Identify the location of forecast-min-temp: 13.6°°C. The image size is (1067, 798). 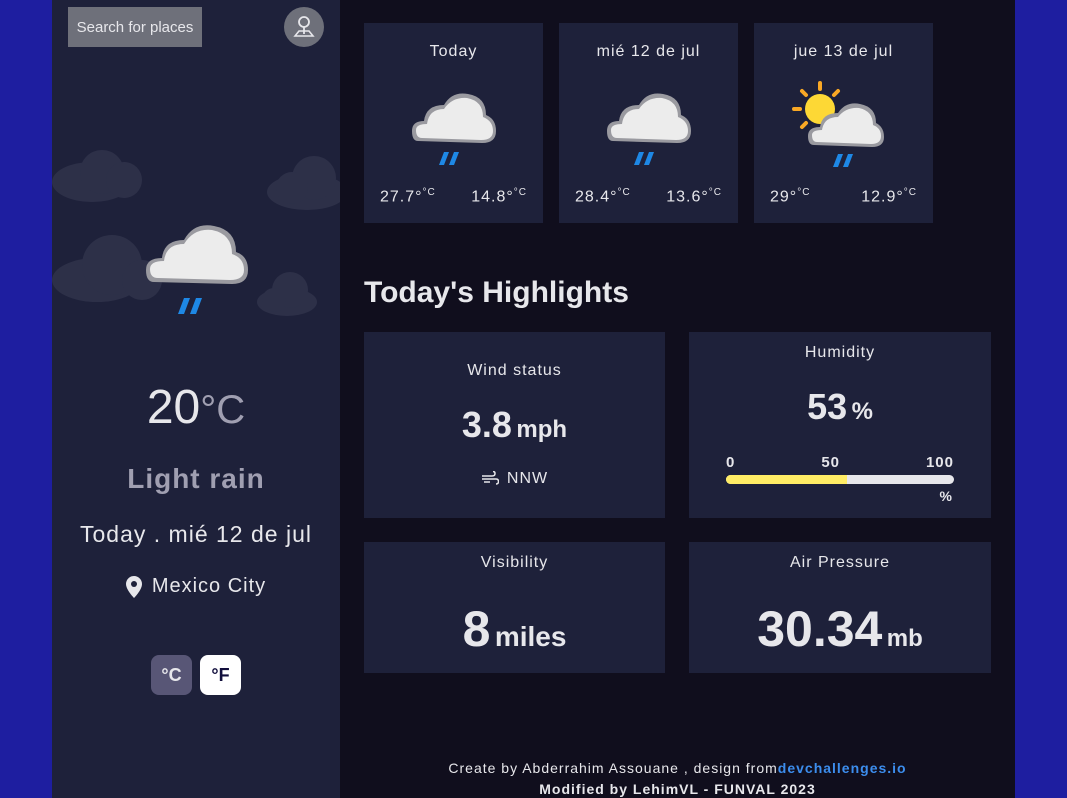
(694, 196).